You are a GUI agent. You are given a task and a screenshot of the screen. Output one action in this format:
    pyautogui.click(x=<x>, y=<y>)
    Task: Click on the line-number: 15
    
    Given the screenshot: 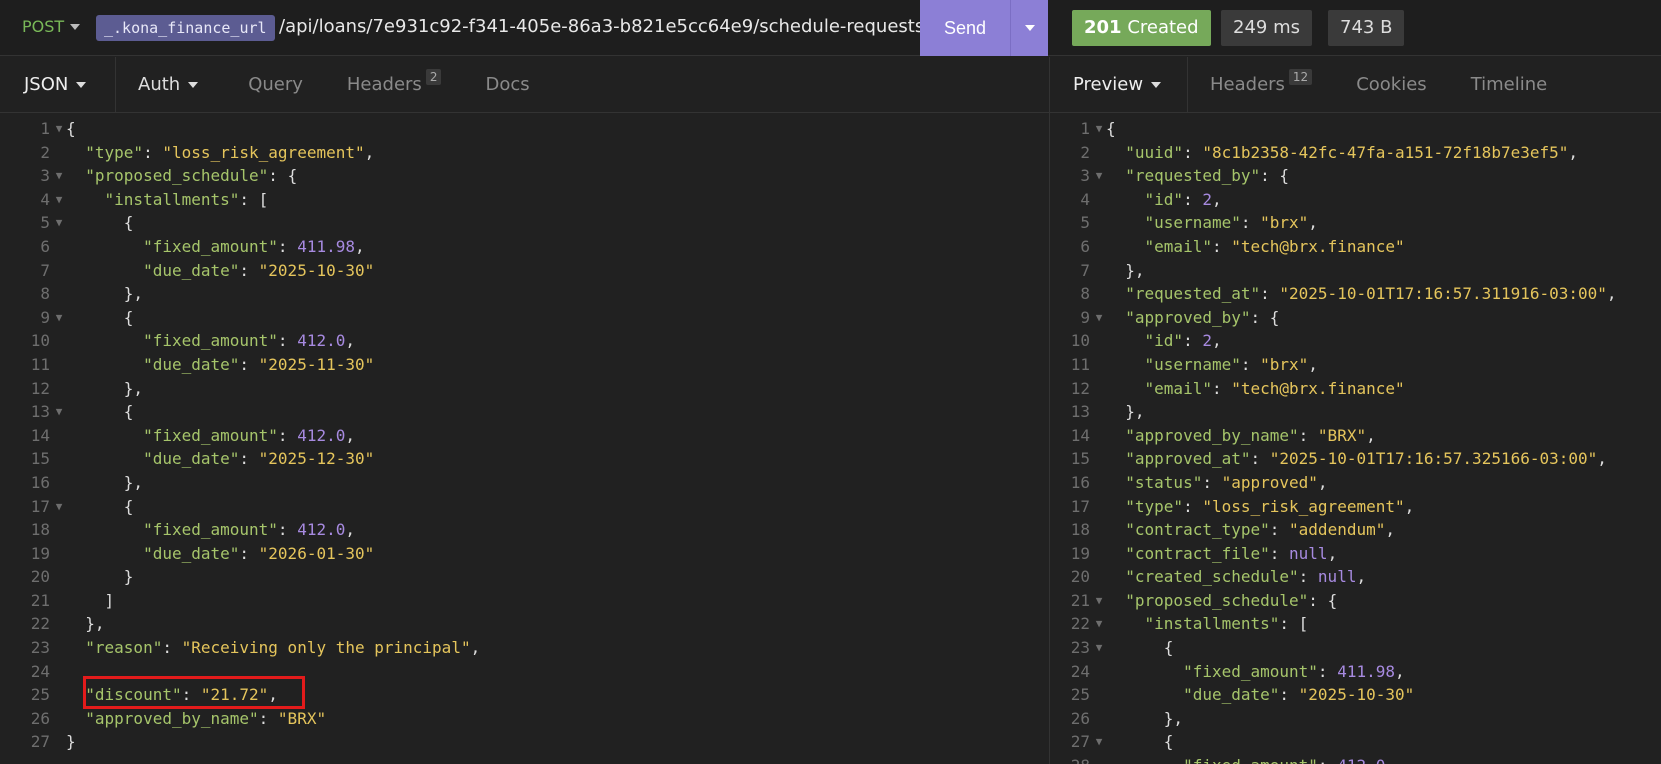 What is the action you would take?
    pyautogui.click(x=40, y=459)
    